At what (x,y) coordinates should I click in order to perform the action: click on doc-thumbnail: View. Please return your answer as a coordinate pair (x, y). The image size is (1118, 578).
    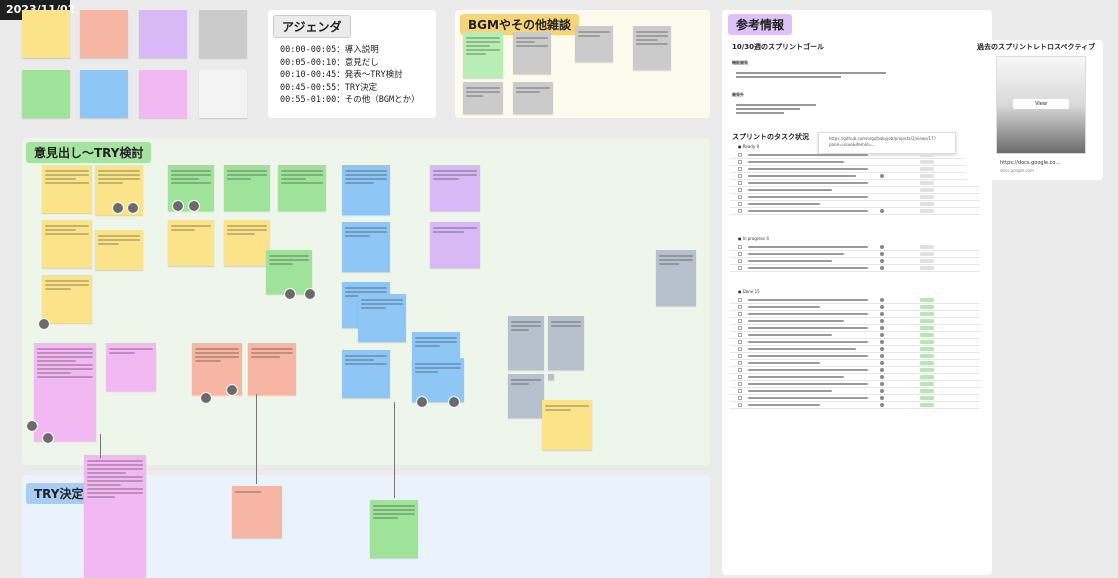
    Looking at the image, I should click on (1041, 105).